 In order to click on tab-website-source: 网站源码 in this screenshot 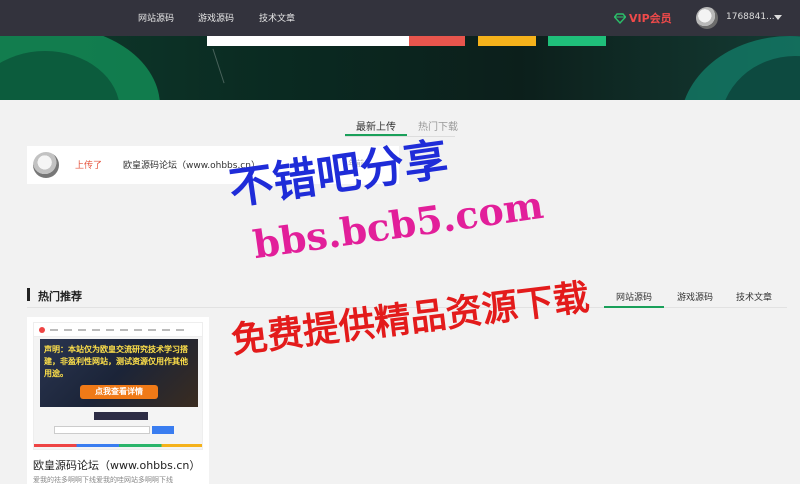, I will do `click(634, 296)`.